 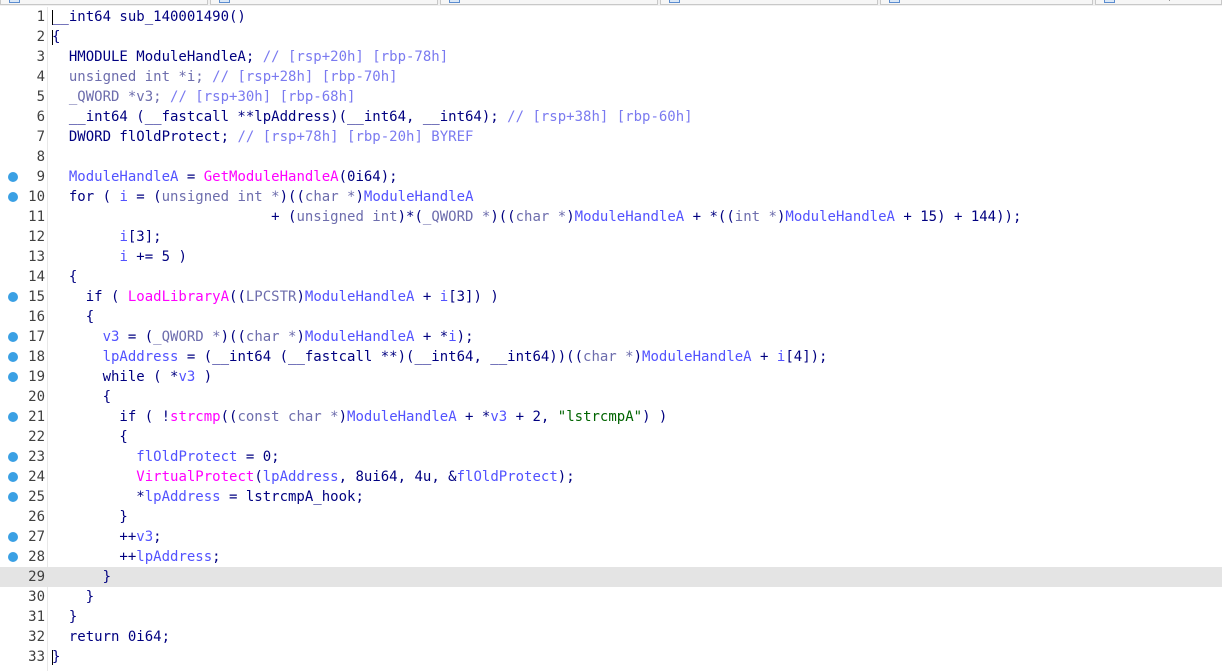 What do you see at coordinates (600, 117) in the screenshot?
I see `code-token: // [rsp+38h] [rbp-60h]` at bounding box center [600, 117].